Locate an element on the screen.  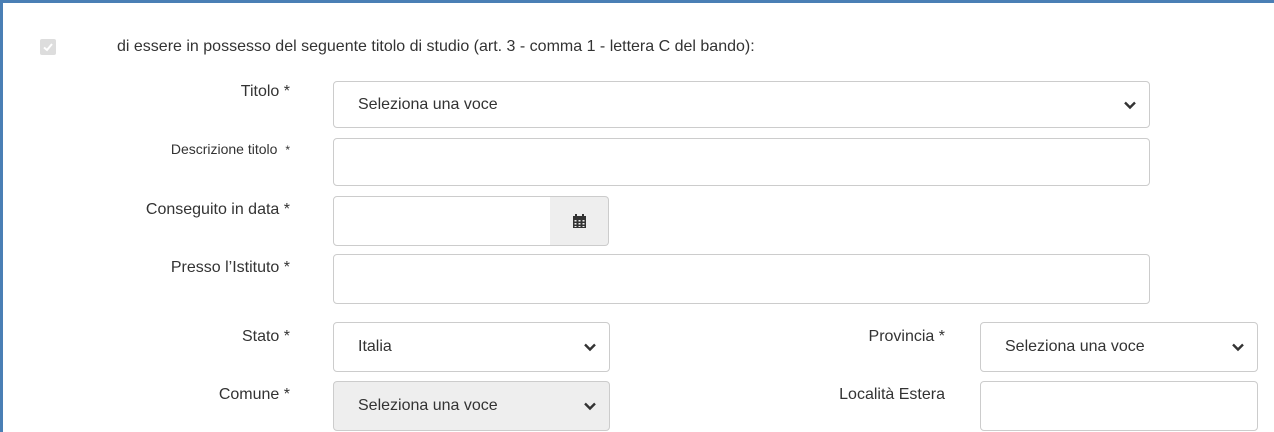
titolo-select-value: Seleziona una voce is located at coordinates (428, 104).